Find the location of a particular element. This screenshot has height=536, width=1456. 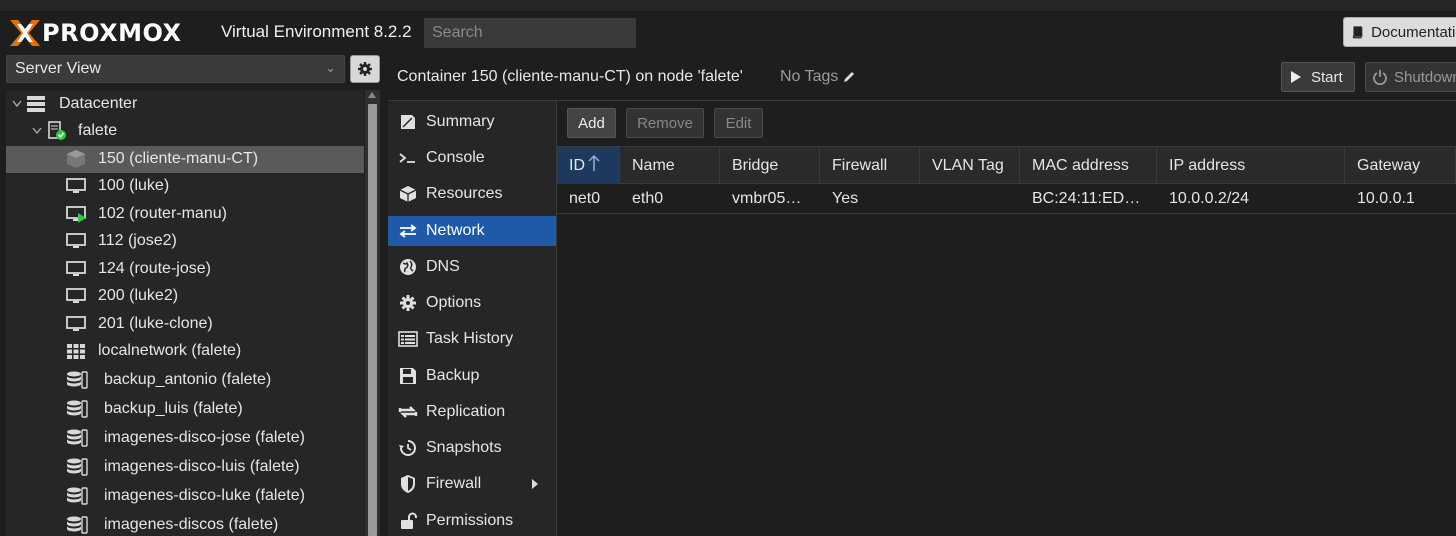

nav-item-replication: Replication is located at coordinates (472, 412).